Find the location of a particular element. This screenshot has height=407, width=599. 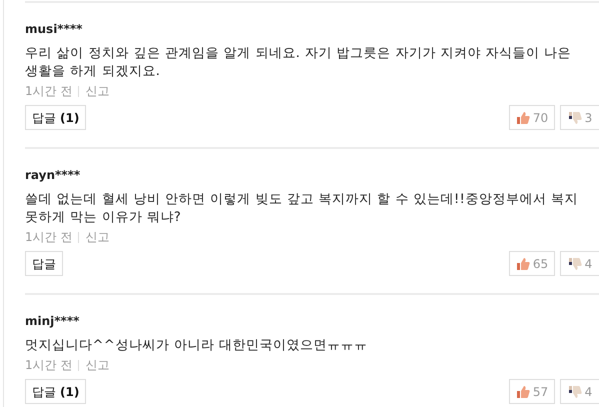

comment-text: 멋지십니다^^성나씨가 아니라 대한민국이였으면ㅠㅠㅠ is located at coordinates (197, 346).